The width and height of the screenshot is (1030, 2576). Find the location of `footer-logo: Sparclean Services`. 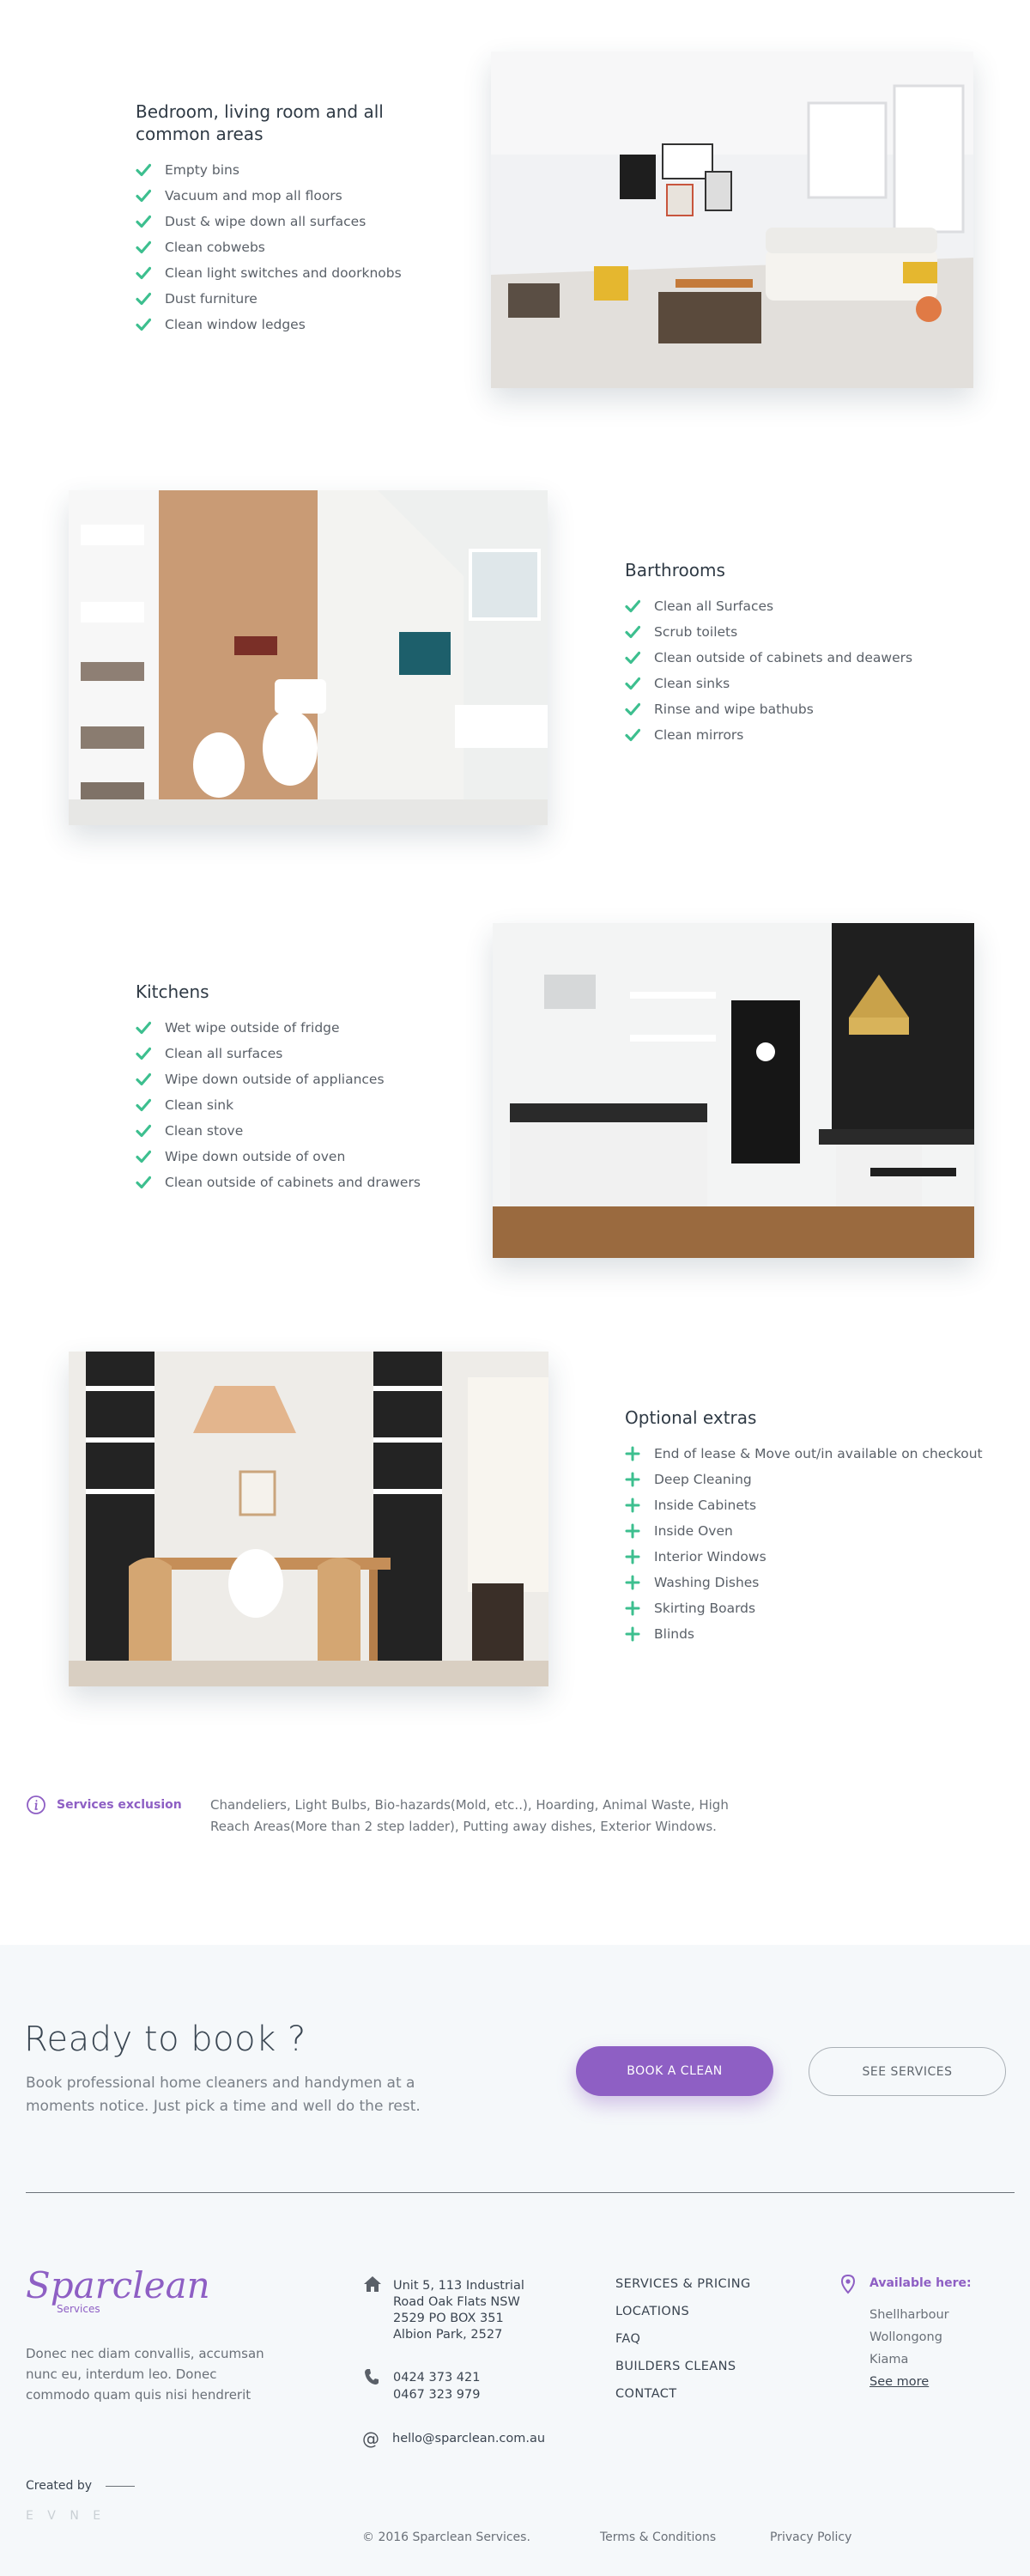

footer-logo: Sparclean Services is located at coordinates (118, 2290).